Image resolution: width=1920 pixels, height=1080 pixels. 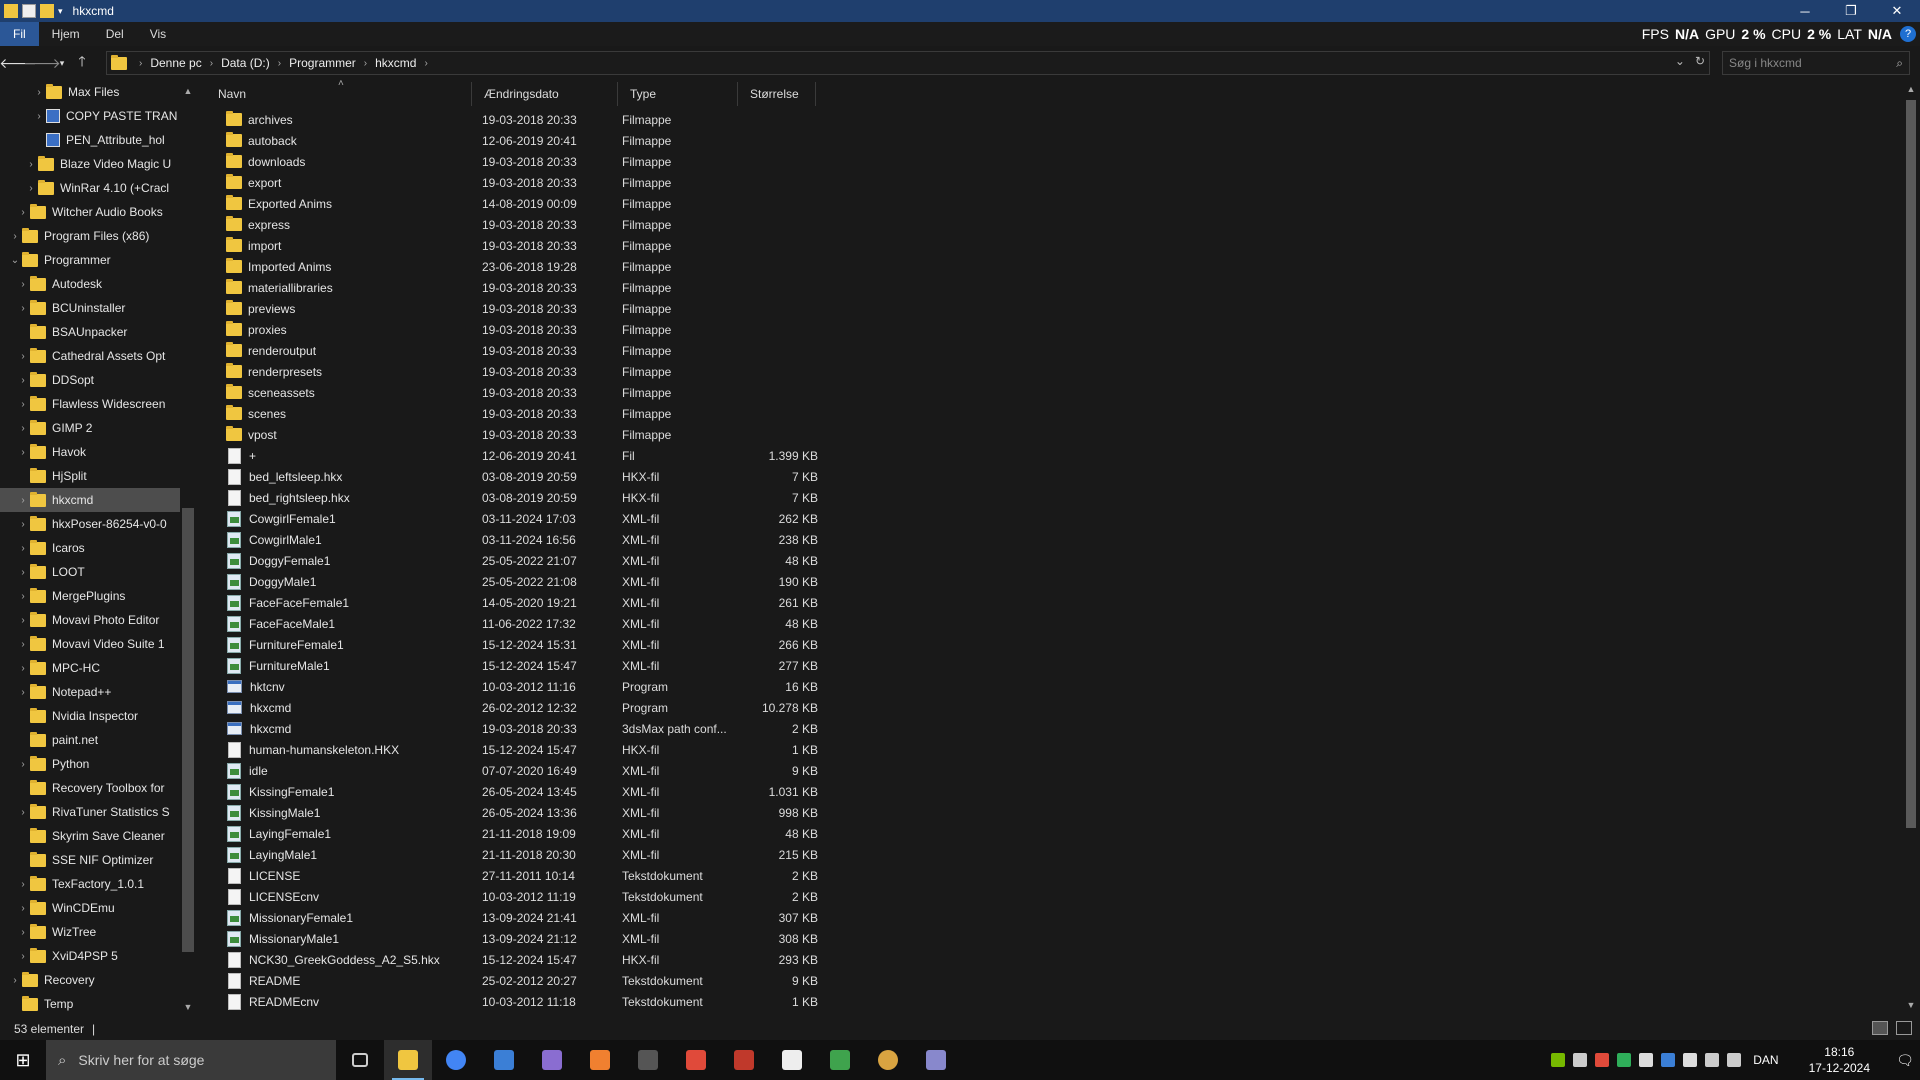 I want to click on file-row: hkxcmd 26-02-2012 12:32 Program 10.278 KB, so click(x=620, y=707).